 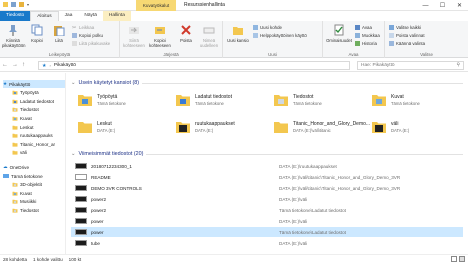 I want to click on file-name: power, so click(x=97, y=221).